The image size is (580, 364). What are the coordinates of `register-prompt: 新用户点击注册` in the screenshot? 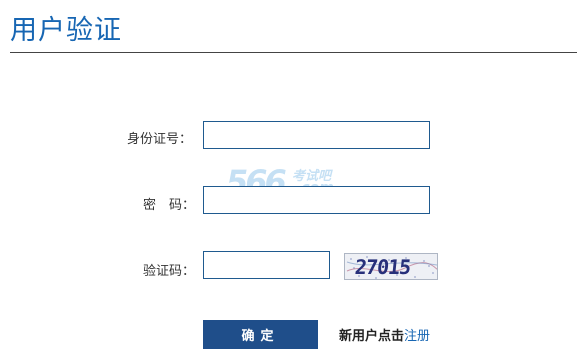 It's located at (384, 334).